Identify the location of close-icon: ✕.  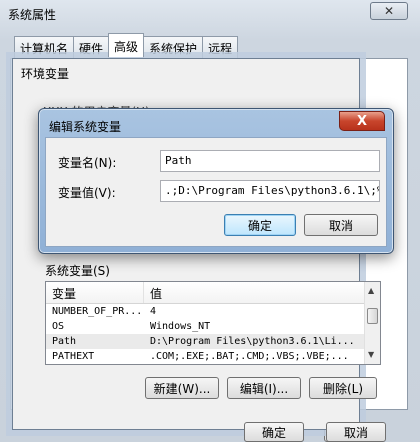
(389, 11).